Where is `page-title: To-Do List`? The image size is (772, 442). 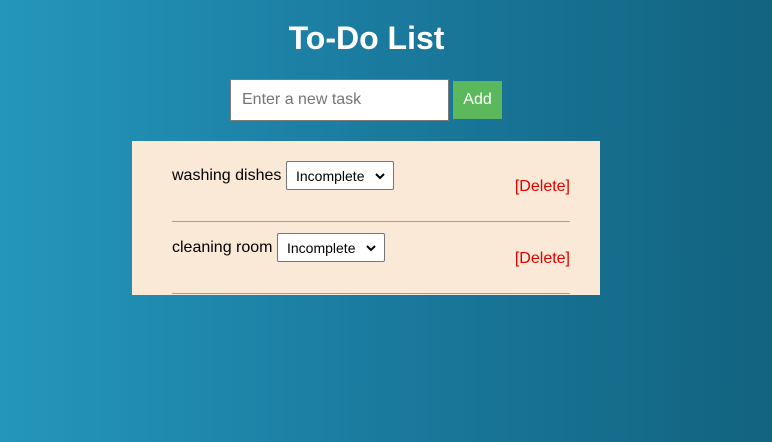 page-title: To-Do List is located at coordinates (366, 38).